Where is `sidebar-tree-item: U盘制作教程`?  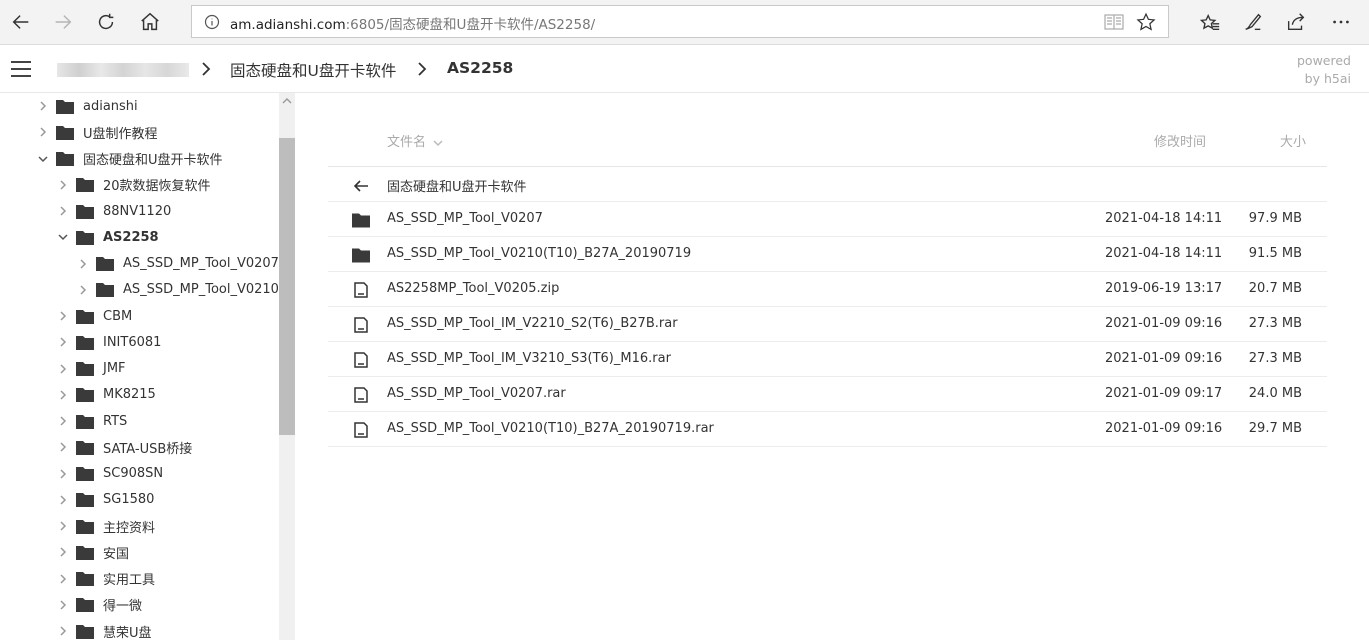
sidebar-tree-item: U盘制作教程 is located at coordinates (97, 132).